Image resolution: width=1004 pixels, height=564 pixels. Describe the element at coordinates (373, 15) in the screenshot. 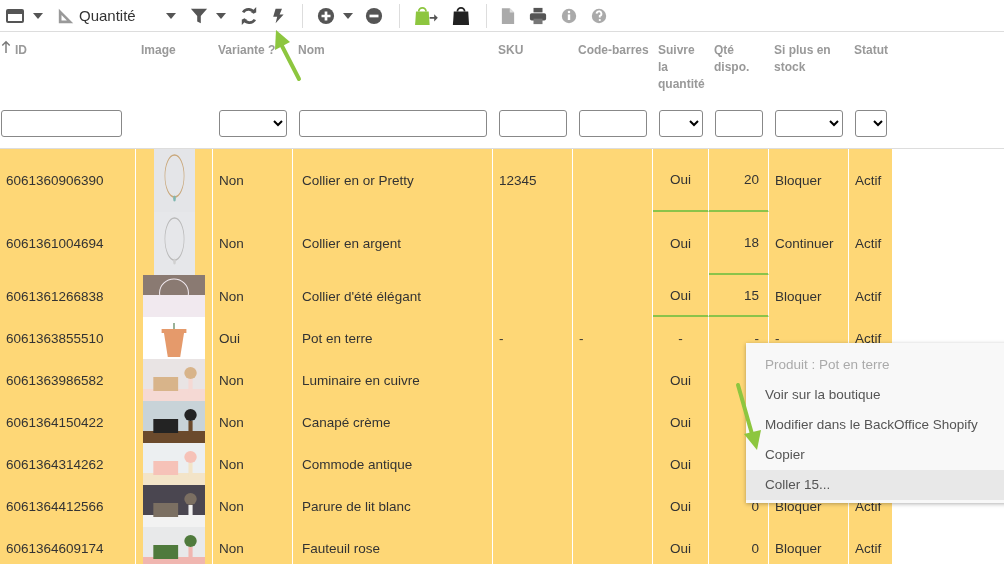

I see `minus-icon` at that location.